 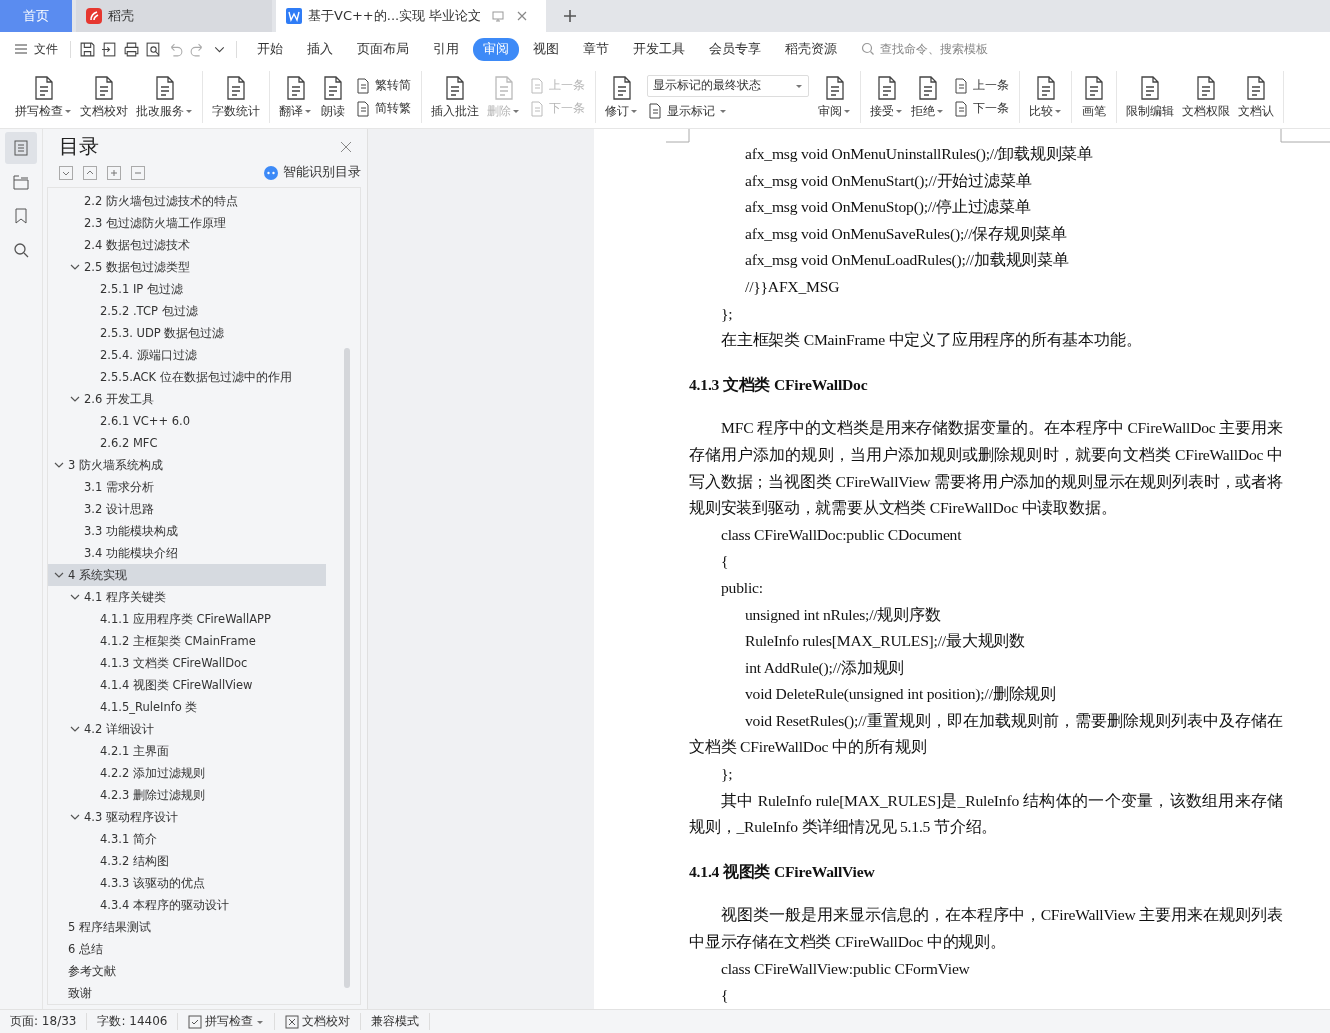 What do you see at coordinates (203, 641) in the screenshot?
I see `toc-item: 4.1.2 主框架类 CMainFrame` at bounding box center [203, 641].